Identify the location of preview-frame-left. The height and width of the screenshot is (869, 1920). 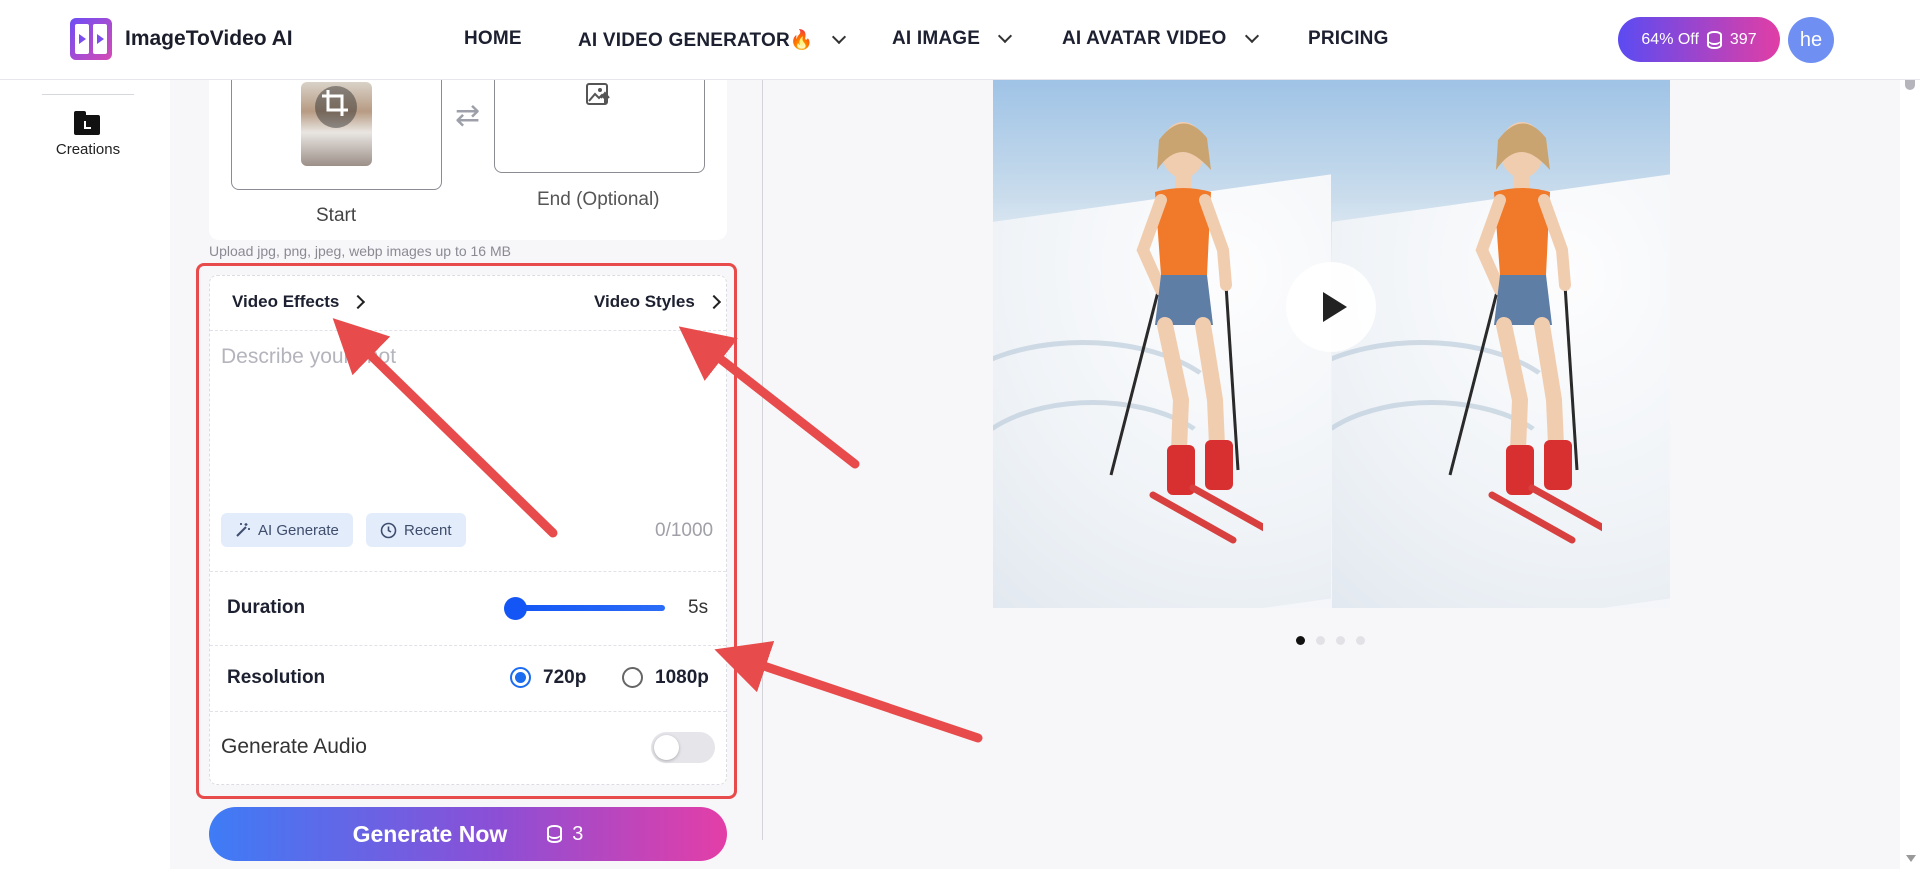
(1162, 344).